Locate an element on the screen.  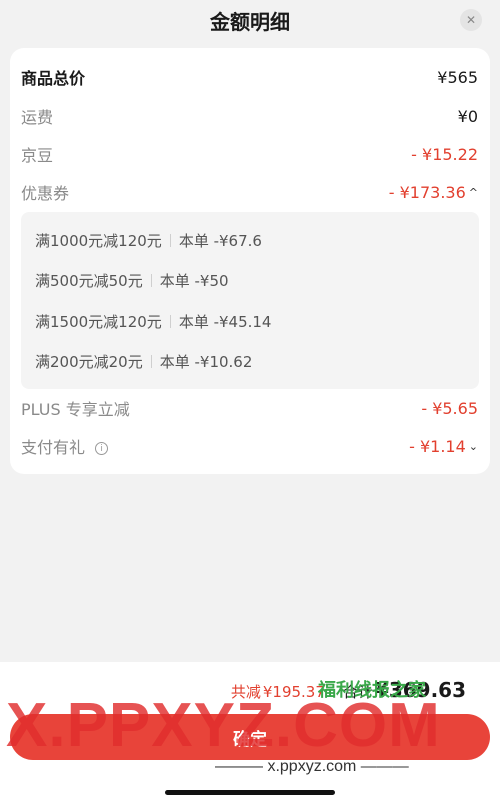
shipping-row: 运费 ¥0 is located at coordinates (249, 116).